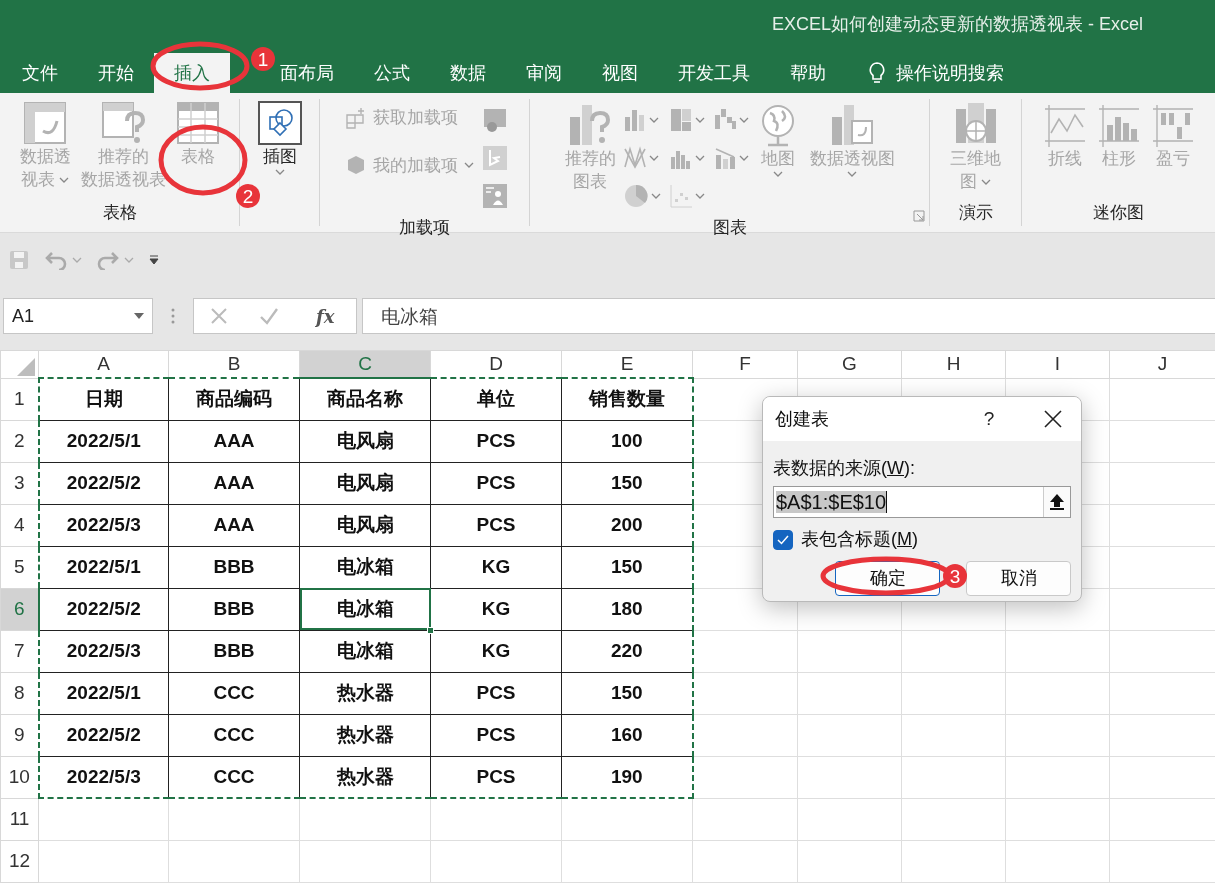 The width and height of the screenshot is (1215, 884). What do you see at coordinates (19, 777) in the screenshot?
I see `row-header: 10` at bounding box center [19, 777].